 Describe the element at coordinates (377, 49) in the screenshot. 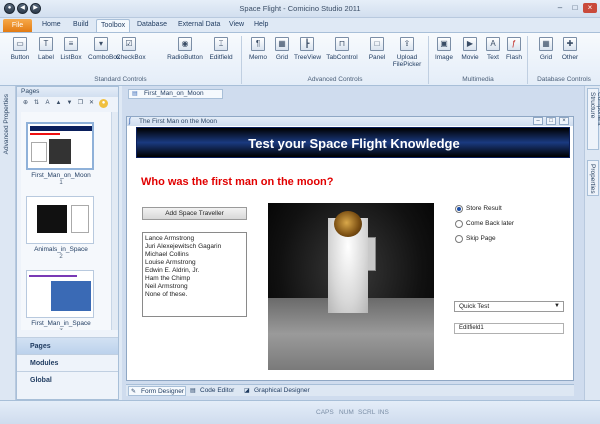

I see `ribbon-panel: □ Panel` at that location.